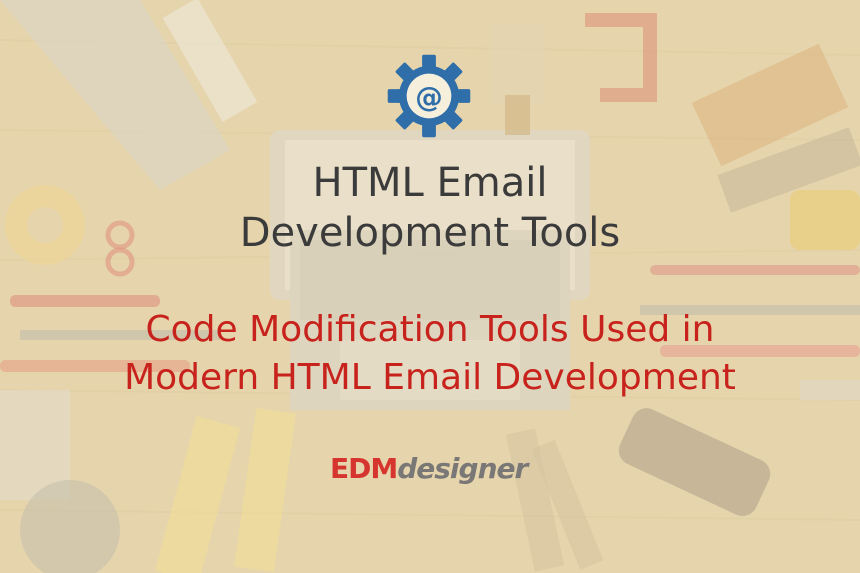 Image resolution: width=860 pixels, height=573 pixels. I want to click on title-line-1: HTML Email, so click(430, 183).